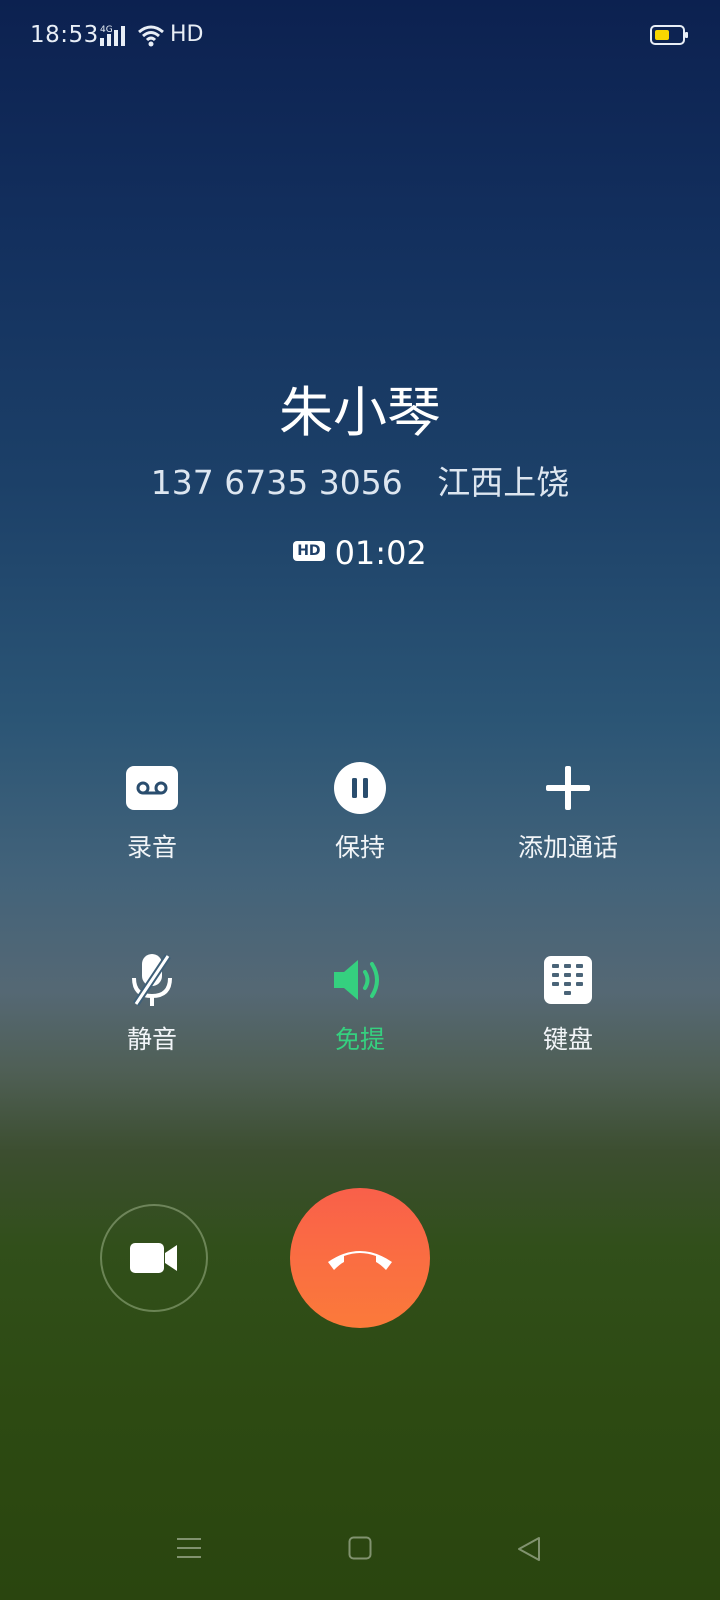 The height and width of the screenshot is (1600, 720). I want to click on keypad-button: 键盘, so click(568, 1003).